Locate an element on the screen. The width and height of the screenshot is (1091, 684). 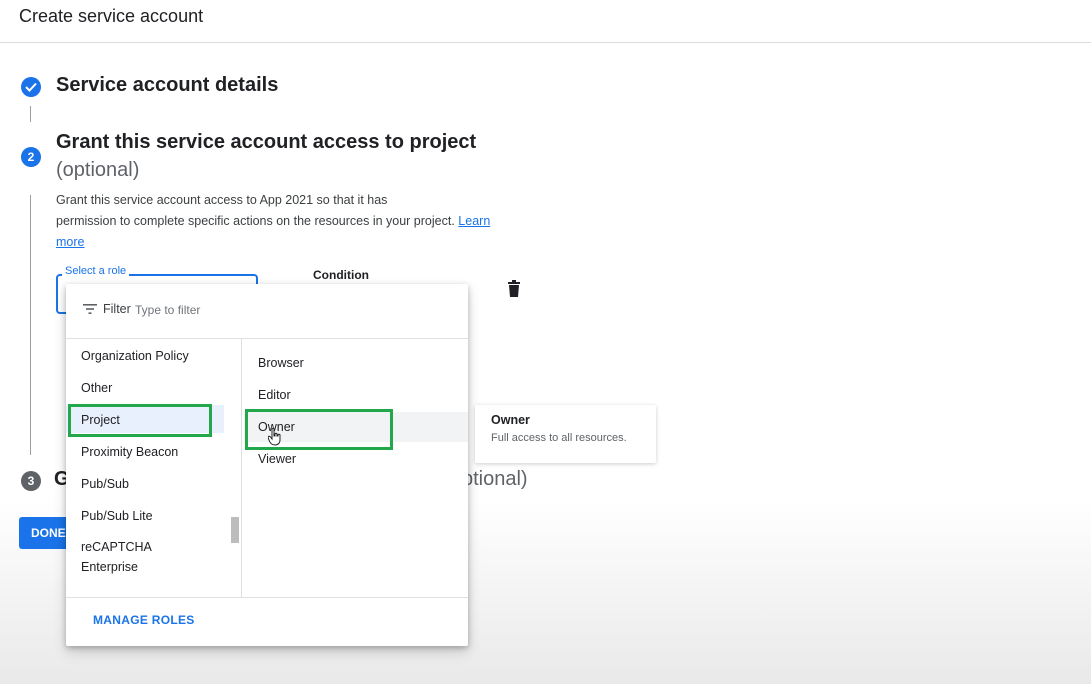
page-header: Create service account is located at coordinates (545, 21).